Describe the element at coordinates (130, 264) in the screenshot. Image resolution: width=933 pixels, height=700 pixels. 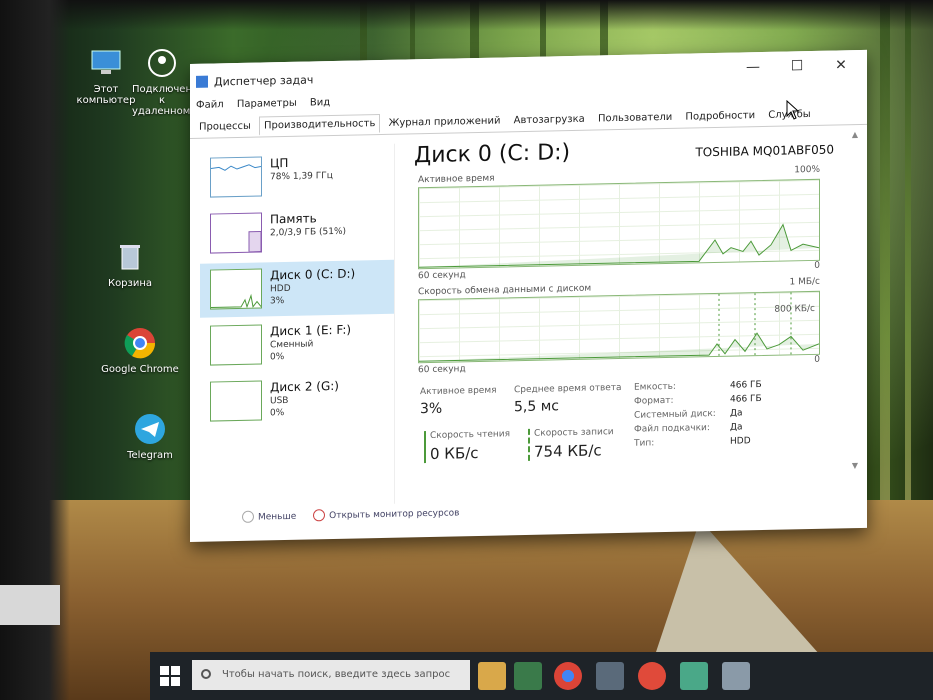
I see `desktop-icon-recycle-bin: Корзина` at that location.